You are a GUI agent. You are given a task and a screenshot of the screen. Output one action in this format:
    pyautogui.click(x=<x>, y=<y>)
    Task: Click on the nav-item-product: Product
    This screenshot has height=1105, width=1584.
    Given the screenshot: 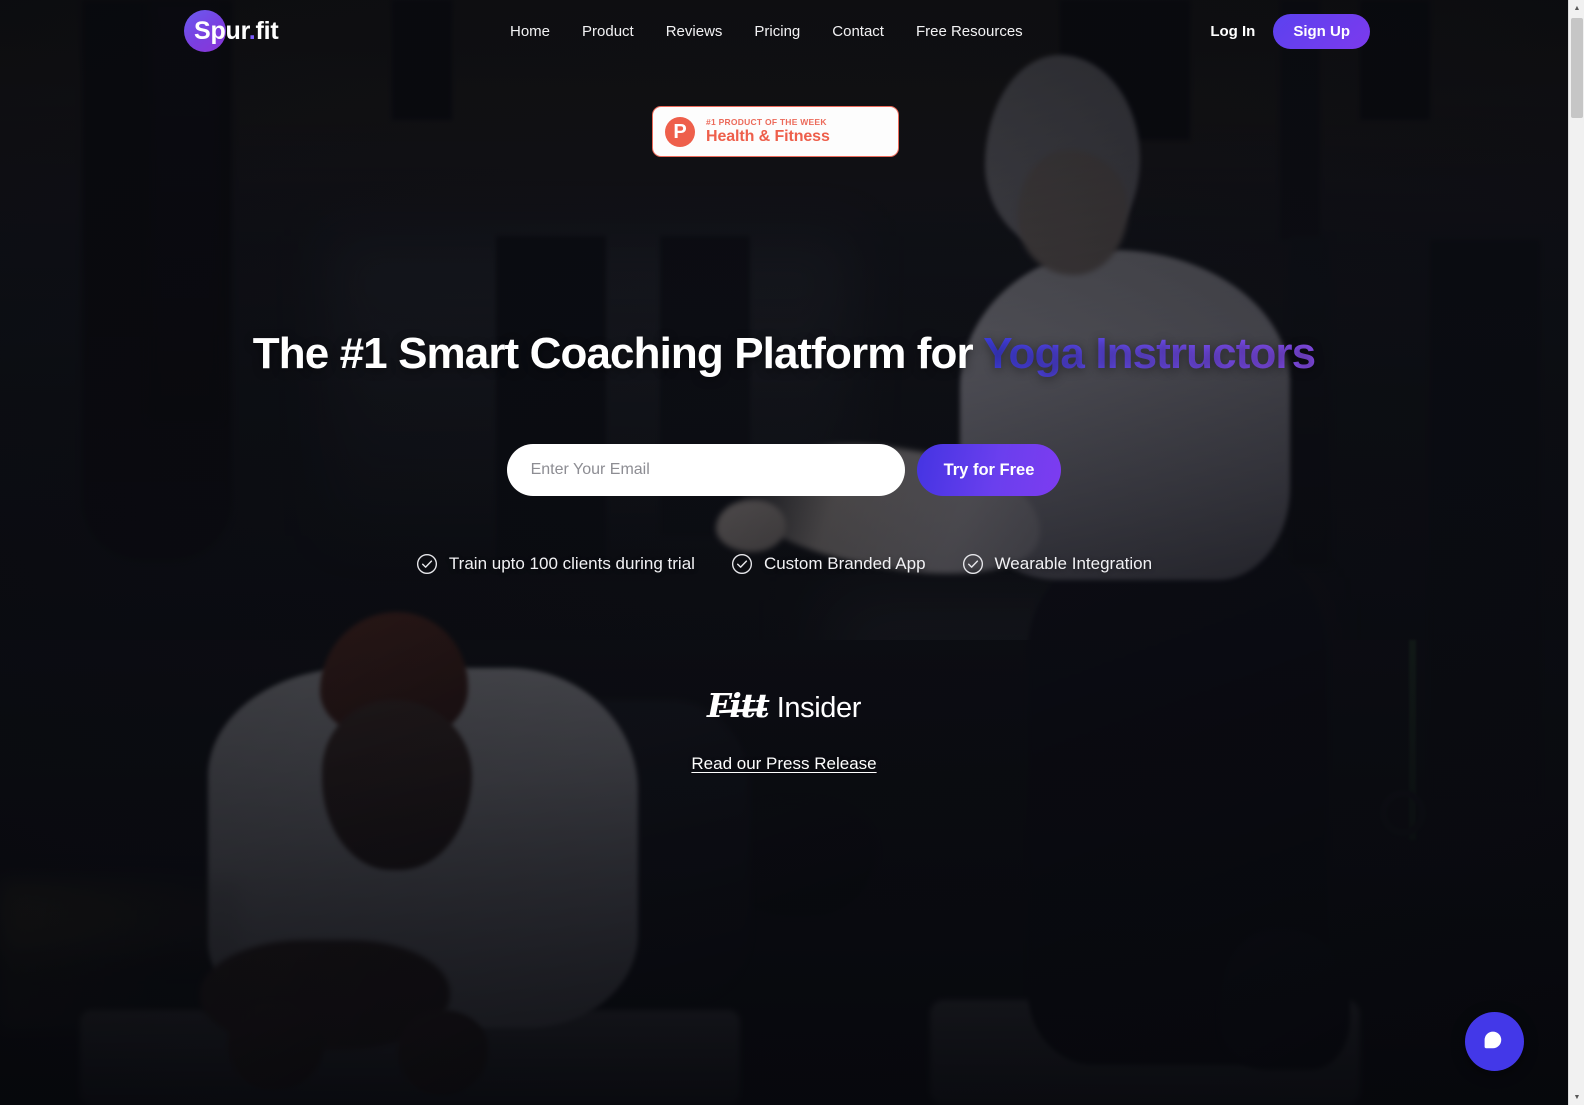 What is the action you would take?
    pyautogui.click(x=608, y=31)
    